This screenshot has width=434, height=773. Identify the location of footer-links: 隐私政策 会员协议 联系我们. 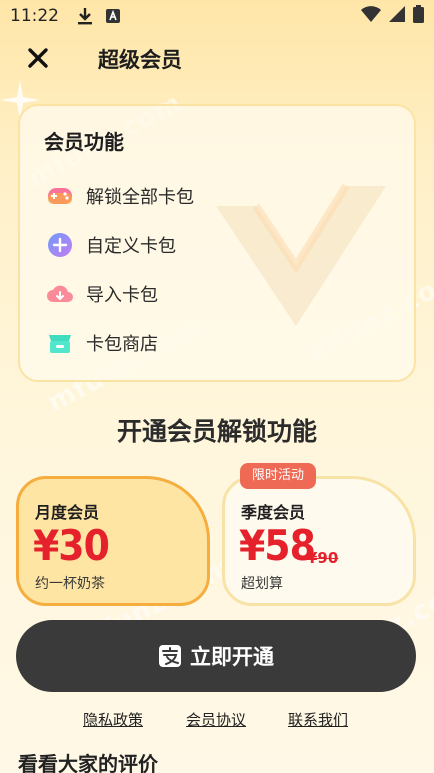
(217, 720).